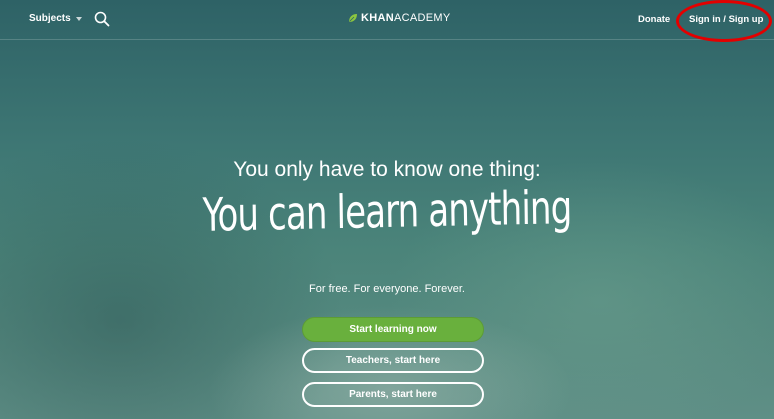  I want to click on hero-headline: You can learn anything, so click(387, 211).